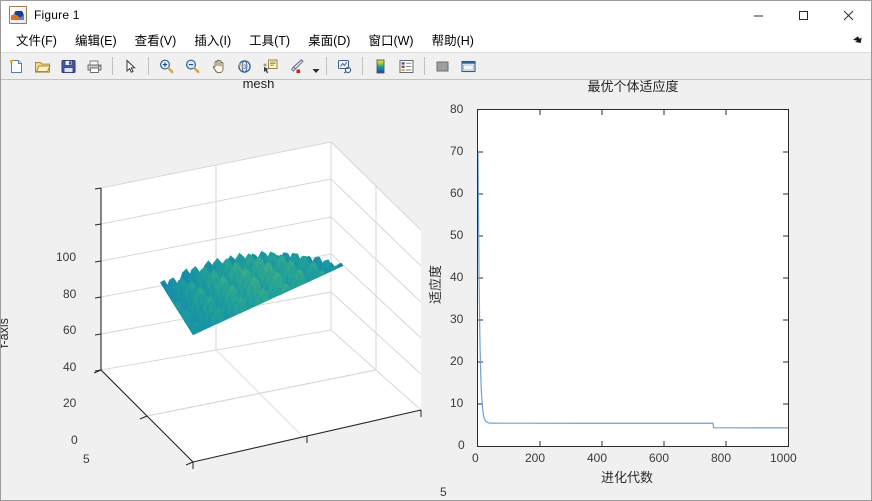 Image resolution: width=872 pixels, height=501 pixels. Describe the element at coordinates (269, 41) in the screenshot. I see `menu-tools: 工具(T)` at that location.